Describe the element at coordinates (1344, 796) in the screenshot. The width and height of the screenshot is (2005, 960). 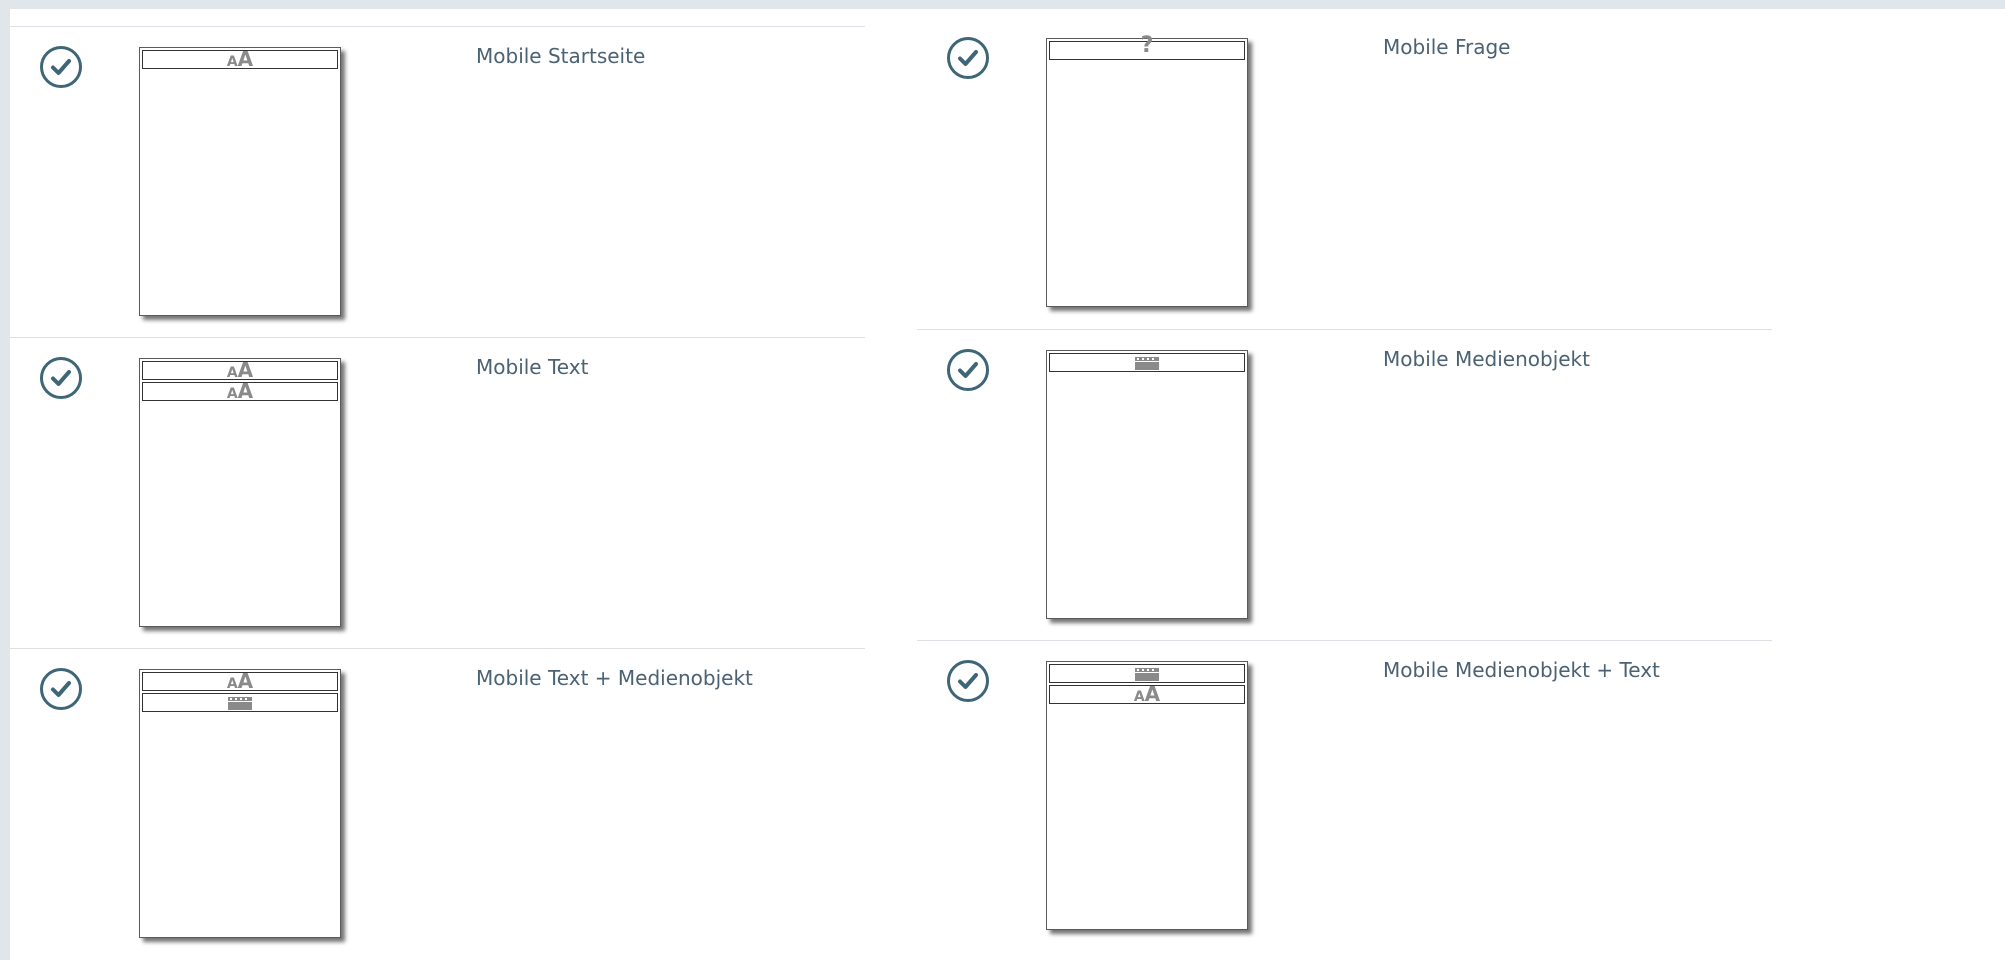
I see `layout-option-mobile-medienobjekt-text: AA Mobile Medienobjekt + Text` at that location.